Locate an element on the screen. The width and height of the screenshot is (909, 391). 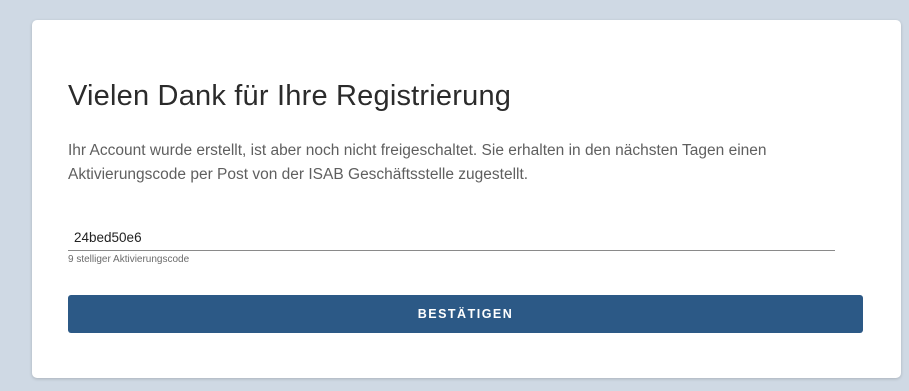
activation-code-helper: 9 stelliger Aktivierungscode is located at coordinates (129, 259).